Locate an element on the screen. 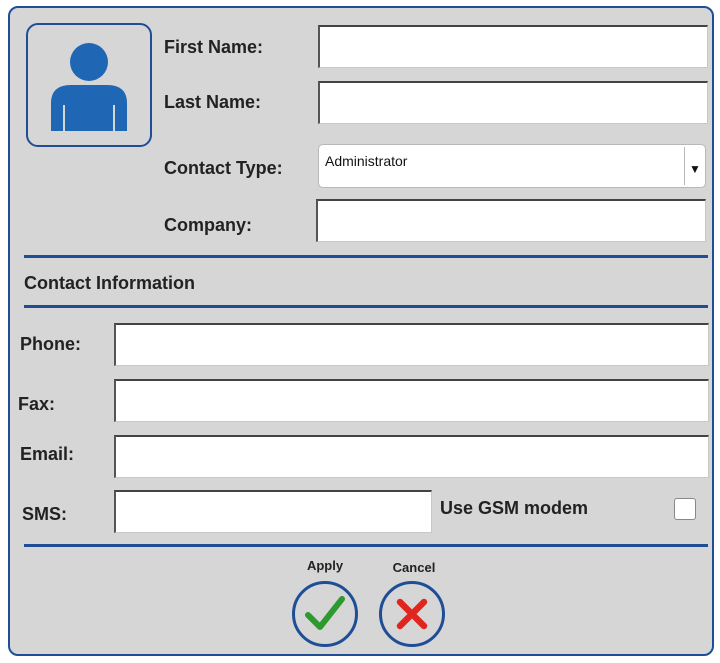  x-icon is located at coordinates (412, 614).